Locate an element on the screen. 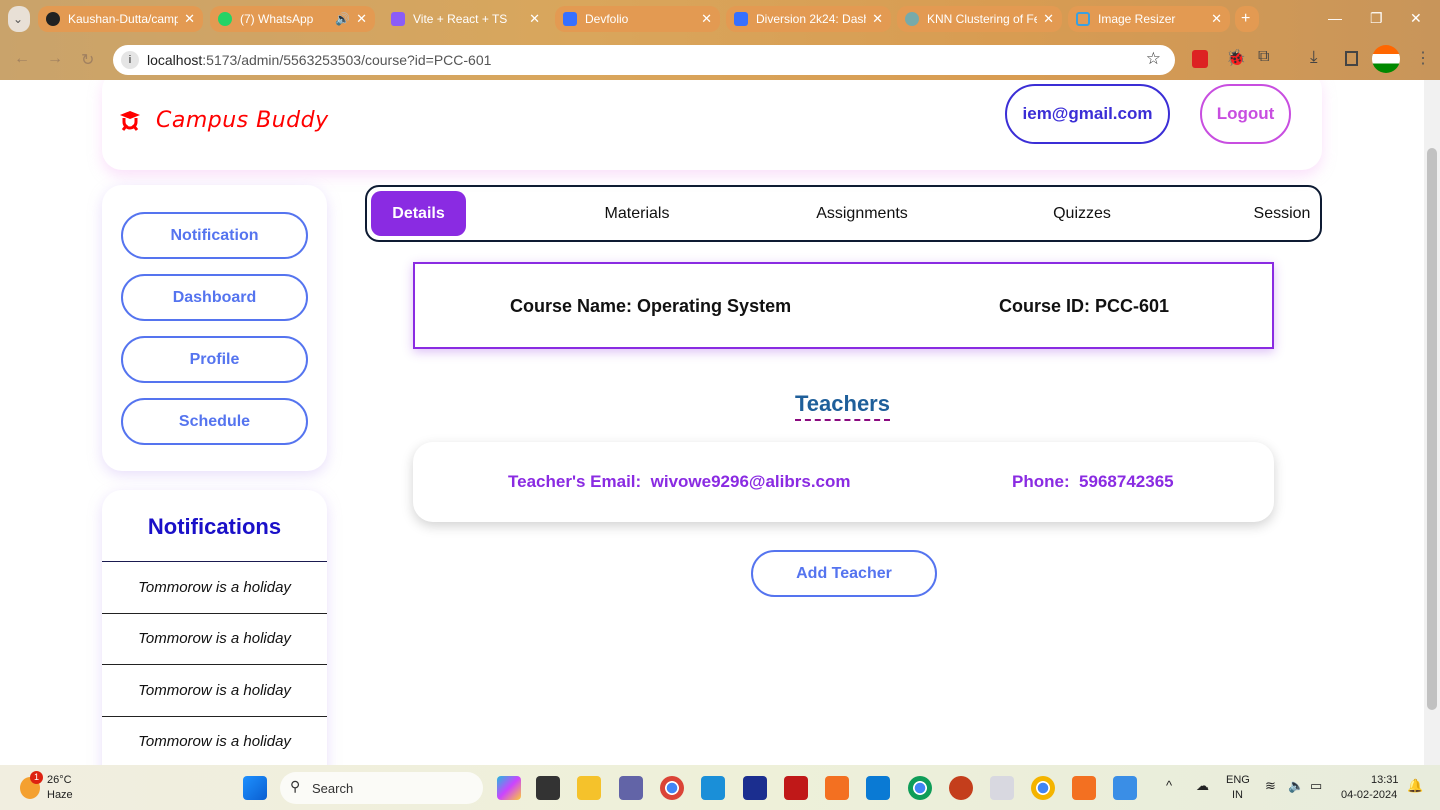  browser-tab: (7) WhatsApp 🔊 ✕ is located at coordinates (292, 19).